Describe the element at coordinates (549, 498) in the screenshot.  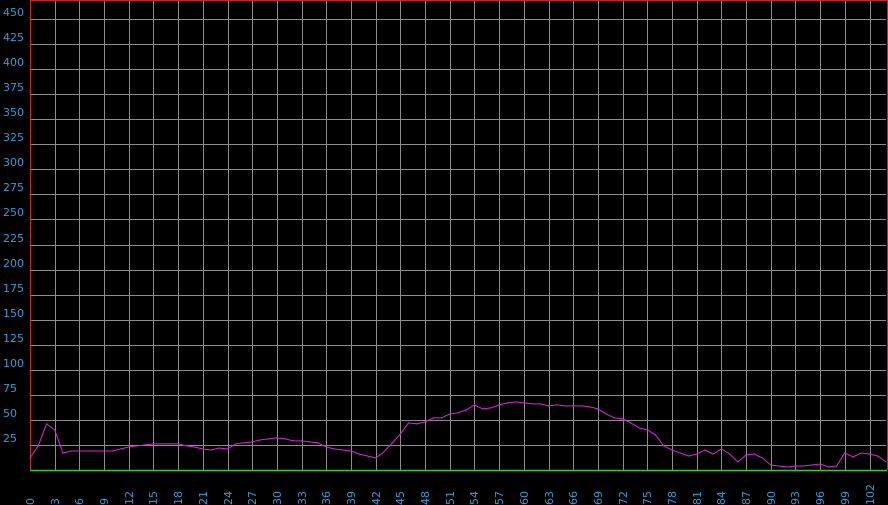
I see `x-tick-label: 63` at that location.